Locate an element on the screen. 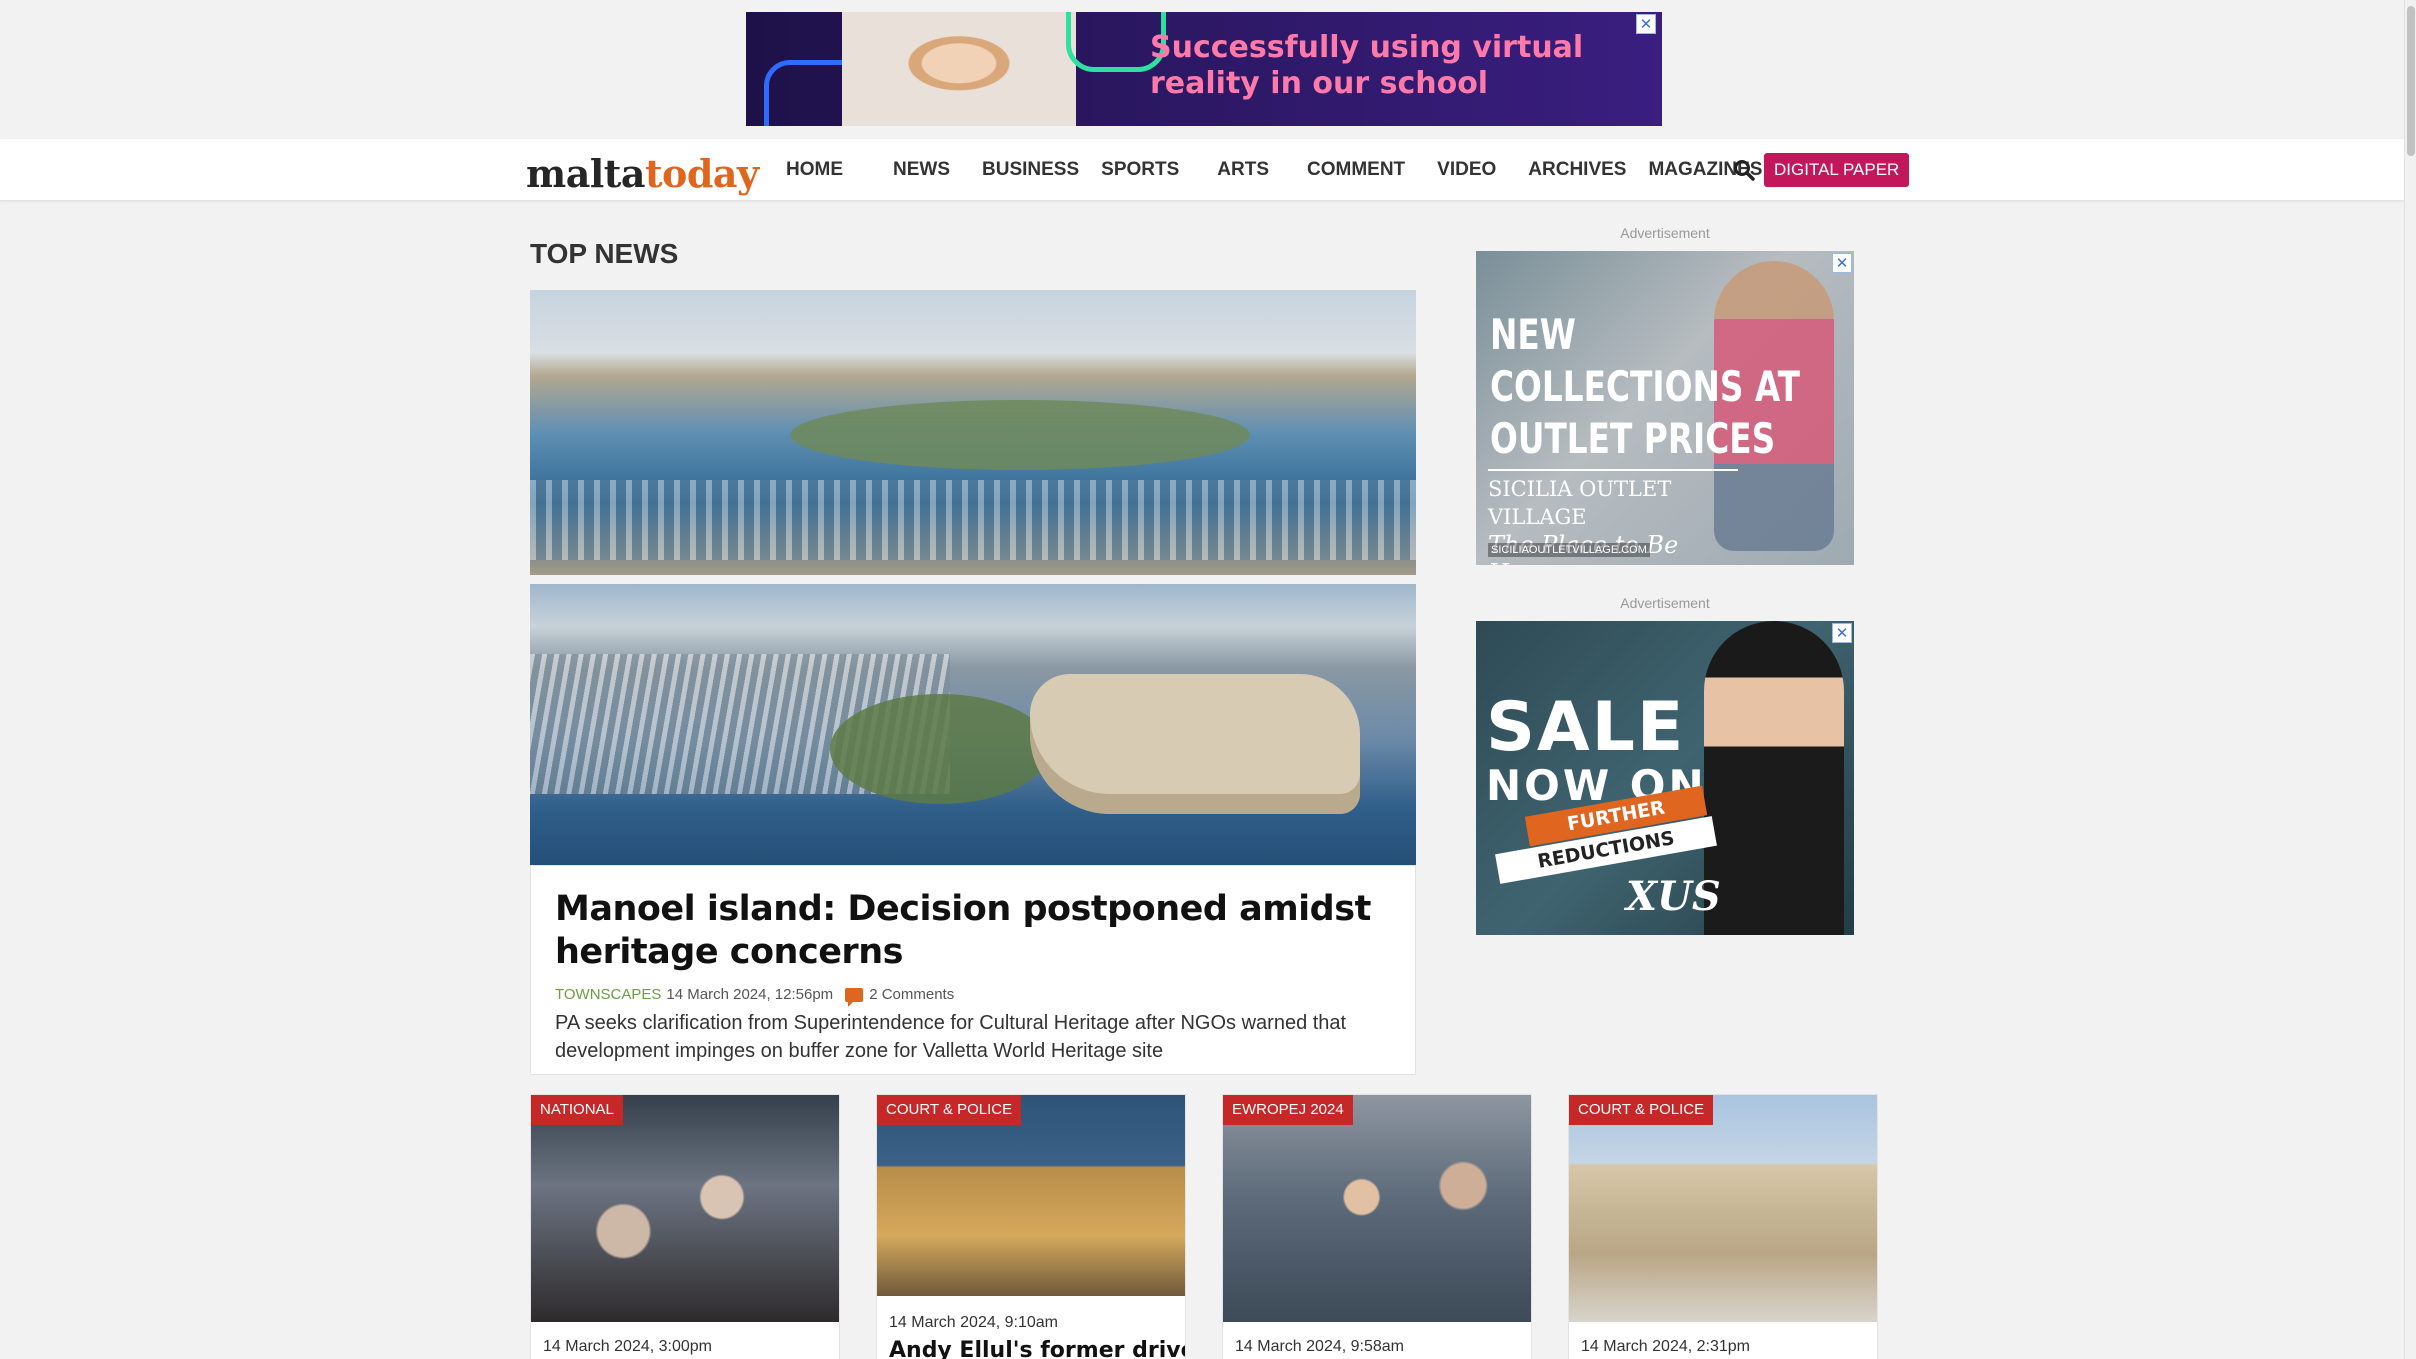  hero-image-top is located at coordinates (973, 432).